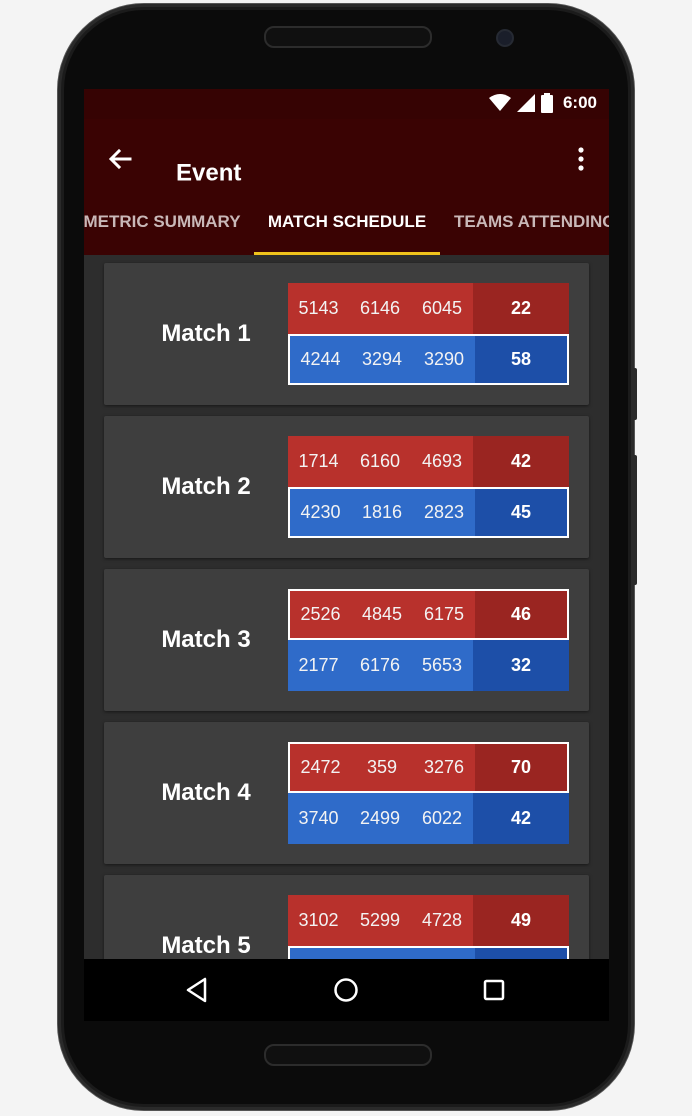 Image resolution: width=692 pixels, height=1116 pixels. I want to click on blue-team-number: 6176, so click(380, 665).